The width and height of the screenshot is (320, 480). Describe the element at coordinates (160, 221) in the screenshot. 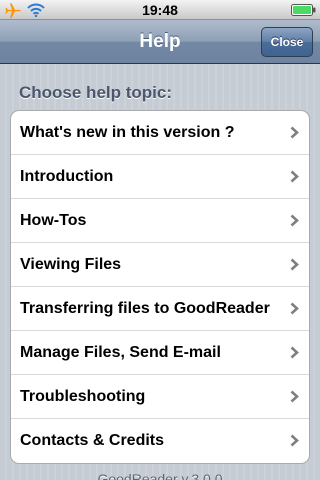

I see `topic-row-how-tos: How-Tos` at that location.